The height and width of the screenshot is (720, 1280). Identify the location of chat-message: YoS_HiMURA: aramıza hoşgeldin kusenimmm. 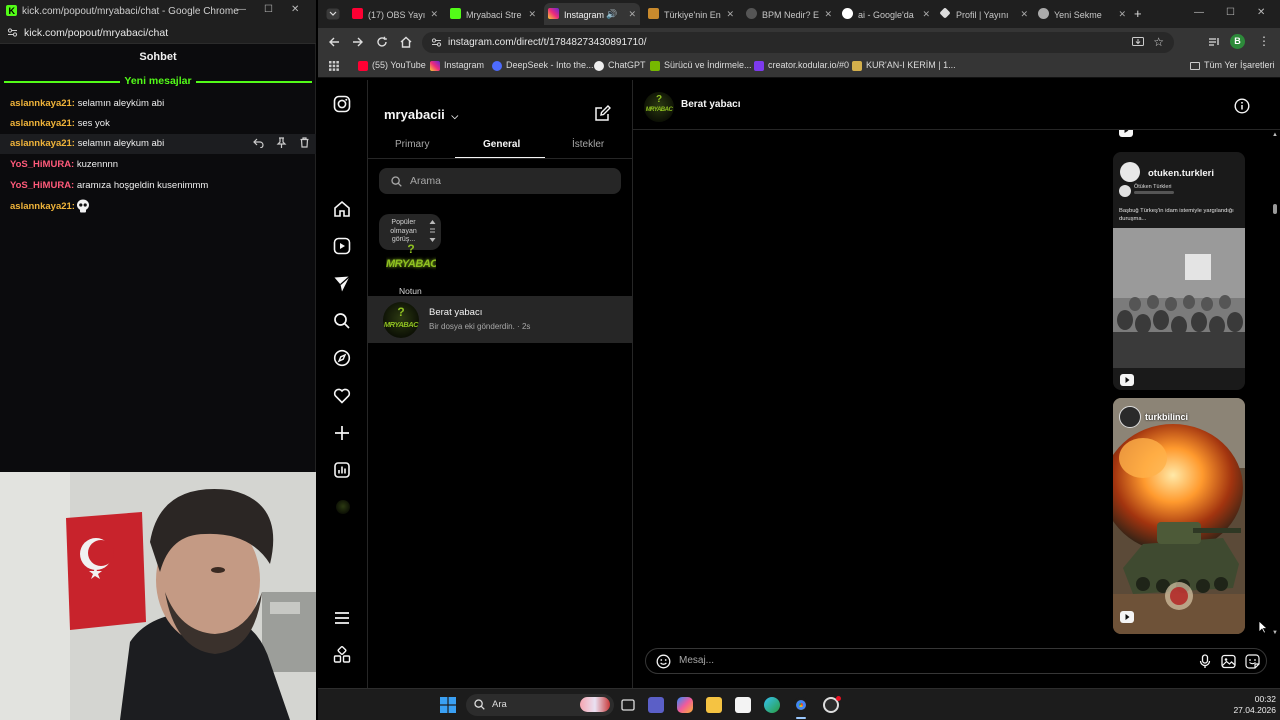
(158, 186).